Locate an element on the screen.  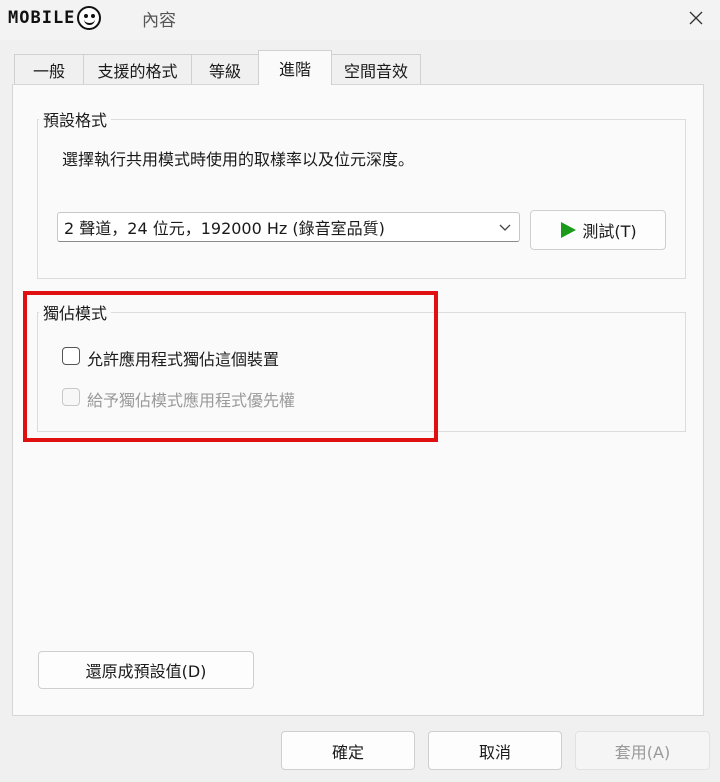
cancel-button: 取消 is located at coordinates (495, 750).